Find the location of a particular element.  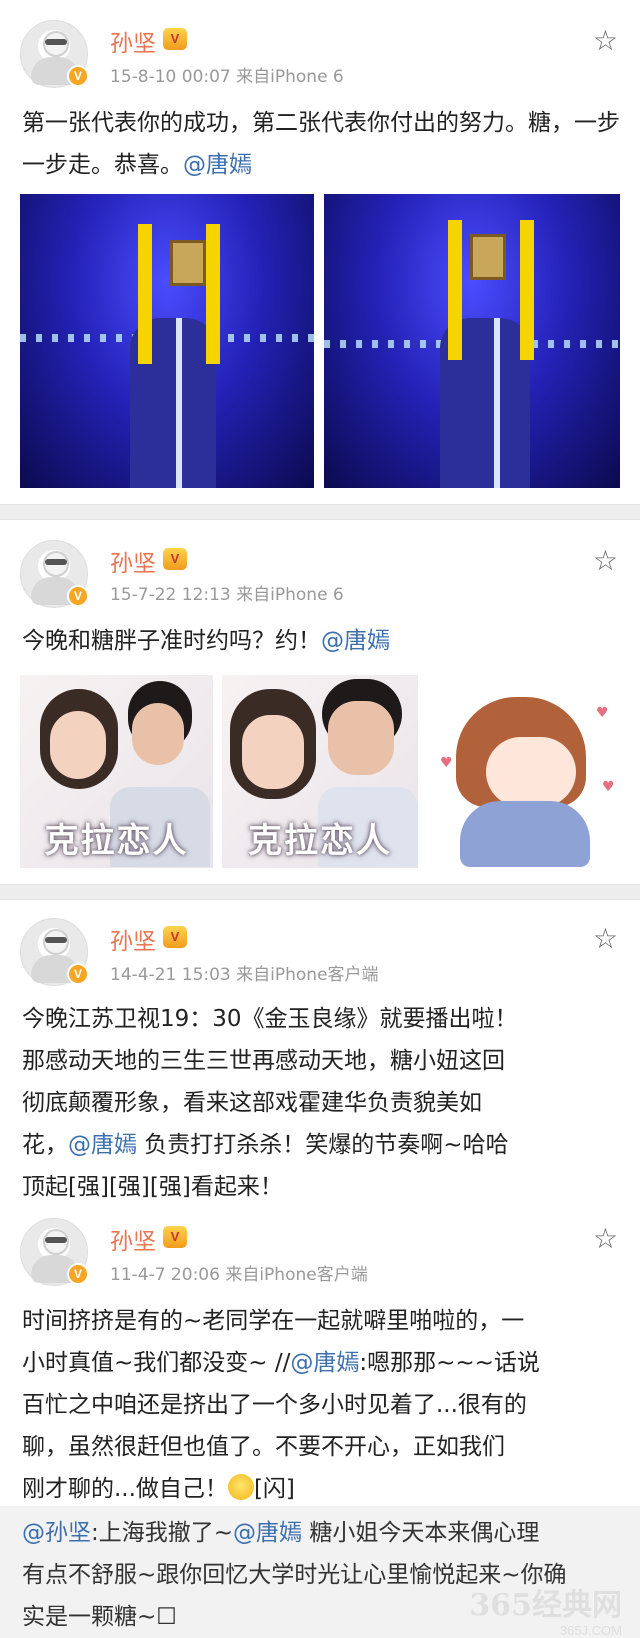

post-text-line: 百忙之中咱还是挤出了一个多小时见着了...很有的 is located at coordinates (274, 1405).